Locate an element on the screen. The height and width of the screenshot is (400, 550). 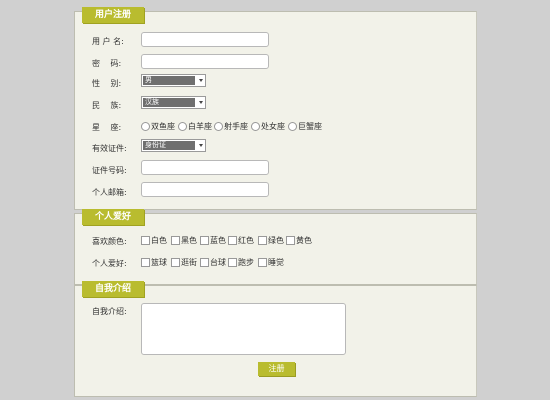
register-section-title: 用户注册 is located at coordinates (113, 15).